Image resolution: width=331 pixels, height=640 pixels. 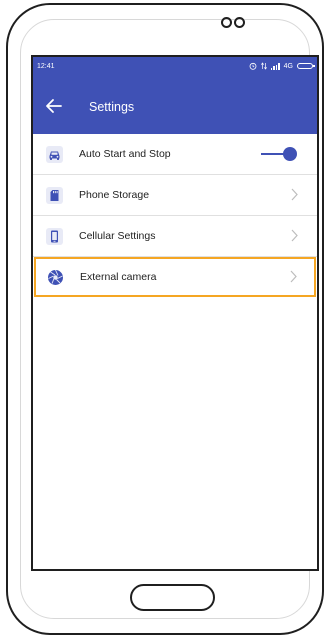 I want to click on battery-icon, so click(x=306, y=66).